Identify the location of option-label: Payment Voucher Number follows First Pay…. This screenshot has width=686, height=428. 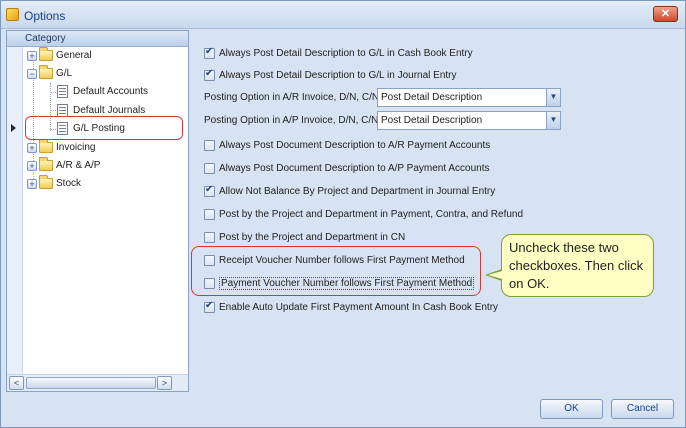
(347, 283).